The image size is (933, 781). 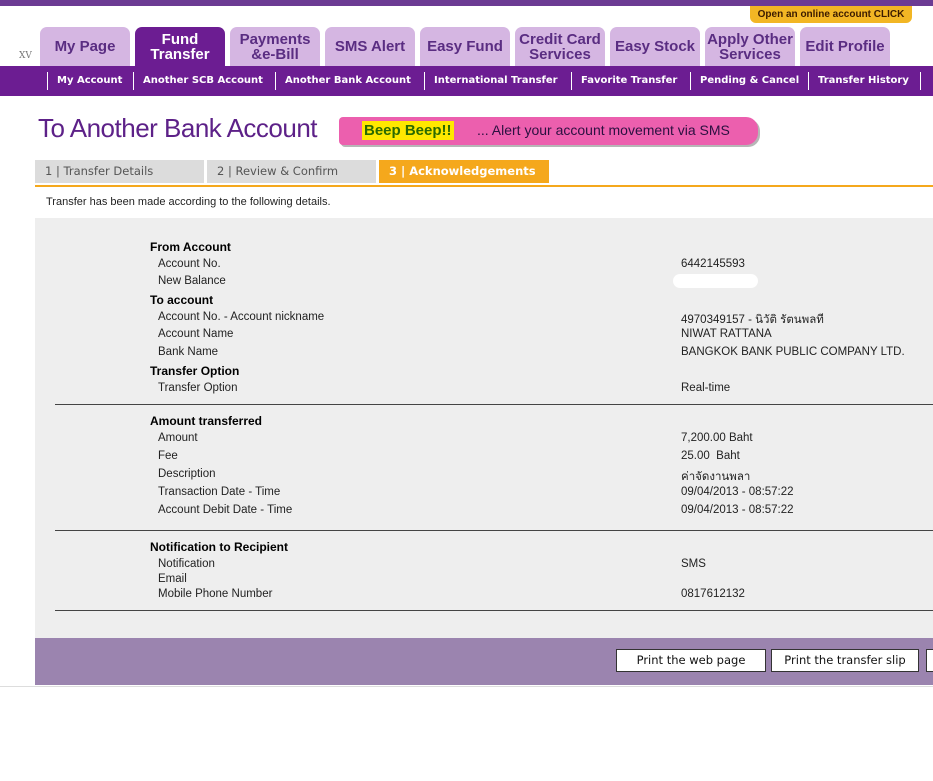 What do you see at coordinates (737, 492) in the screenshot?
I see `transaction-datetime-value: 09/04/2013 - 08:57:22` at bounding box center [737, 492].